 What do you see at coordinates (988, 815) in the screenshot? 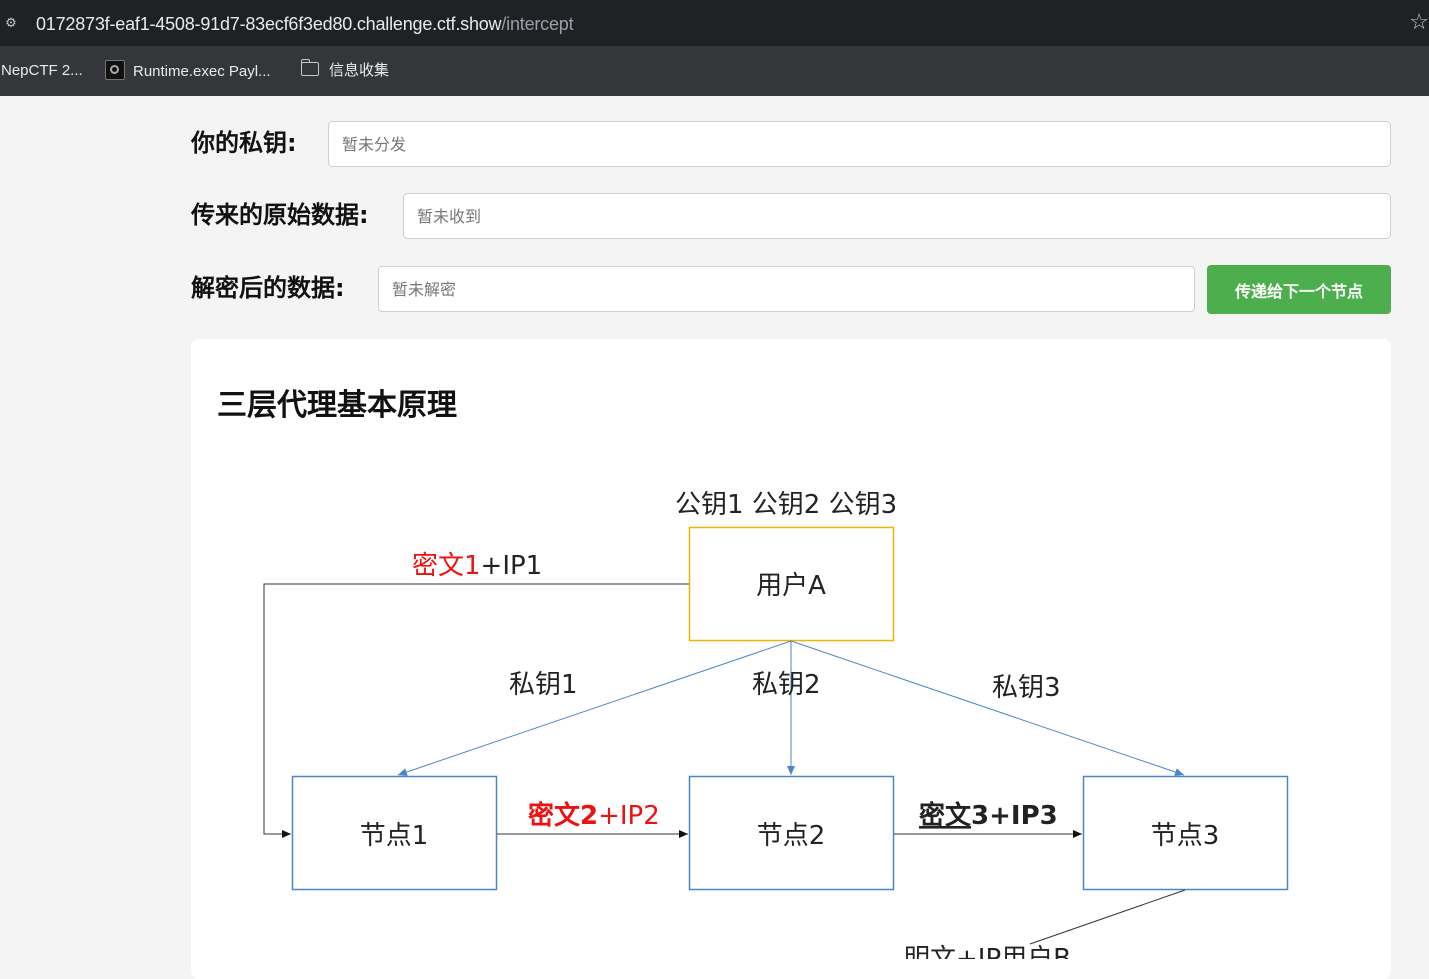
I see `edge3-label: 密文3+IP3` at bounding box center [988, 815].